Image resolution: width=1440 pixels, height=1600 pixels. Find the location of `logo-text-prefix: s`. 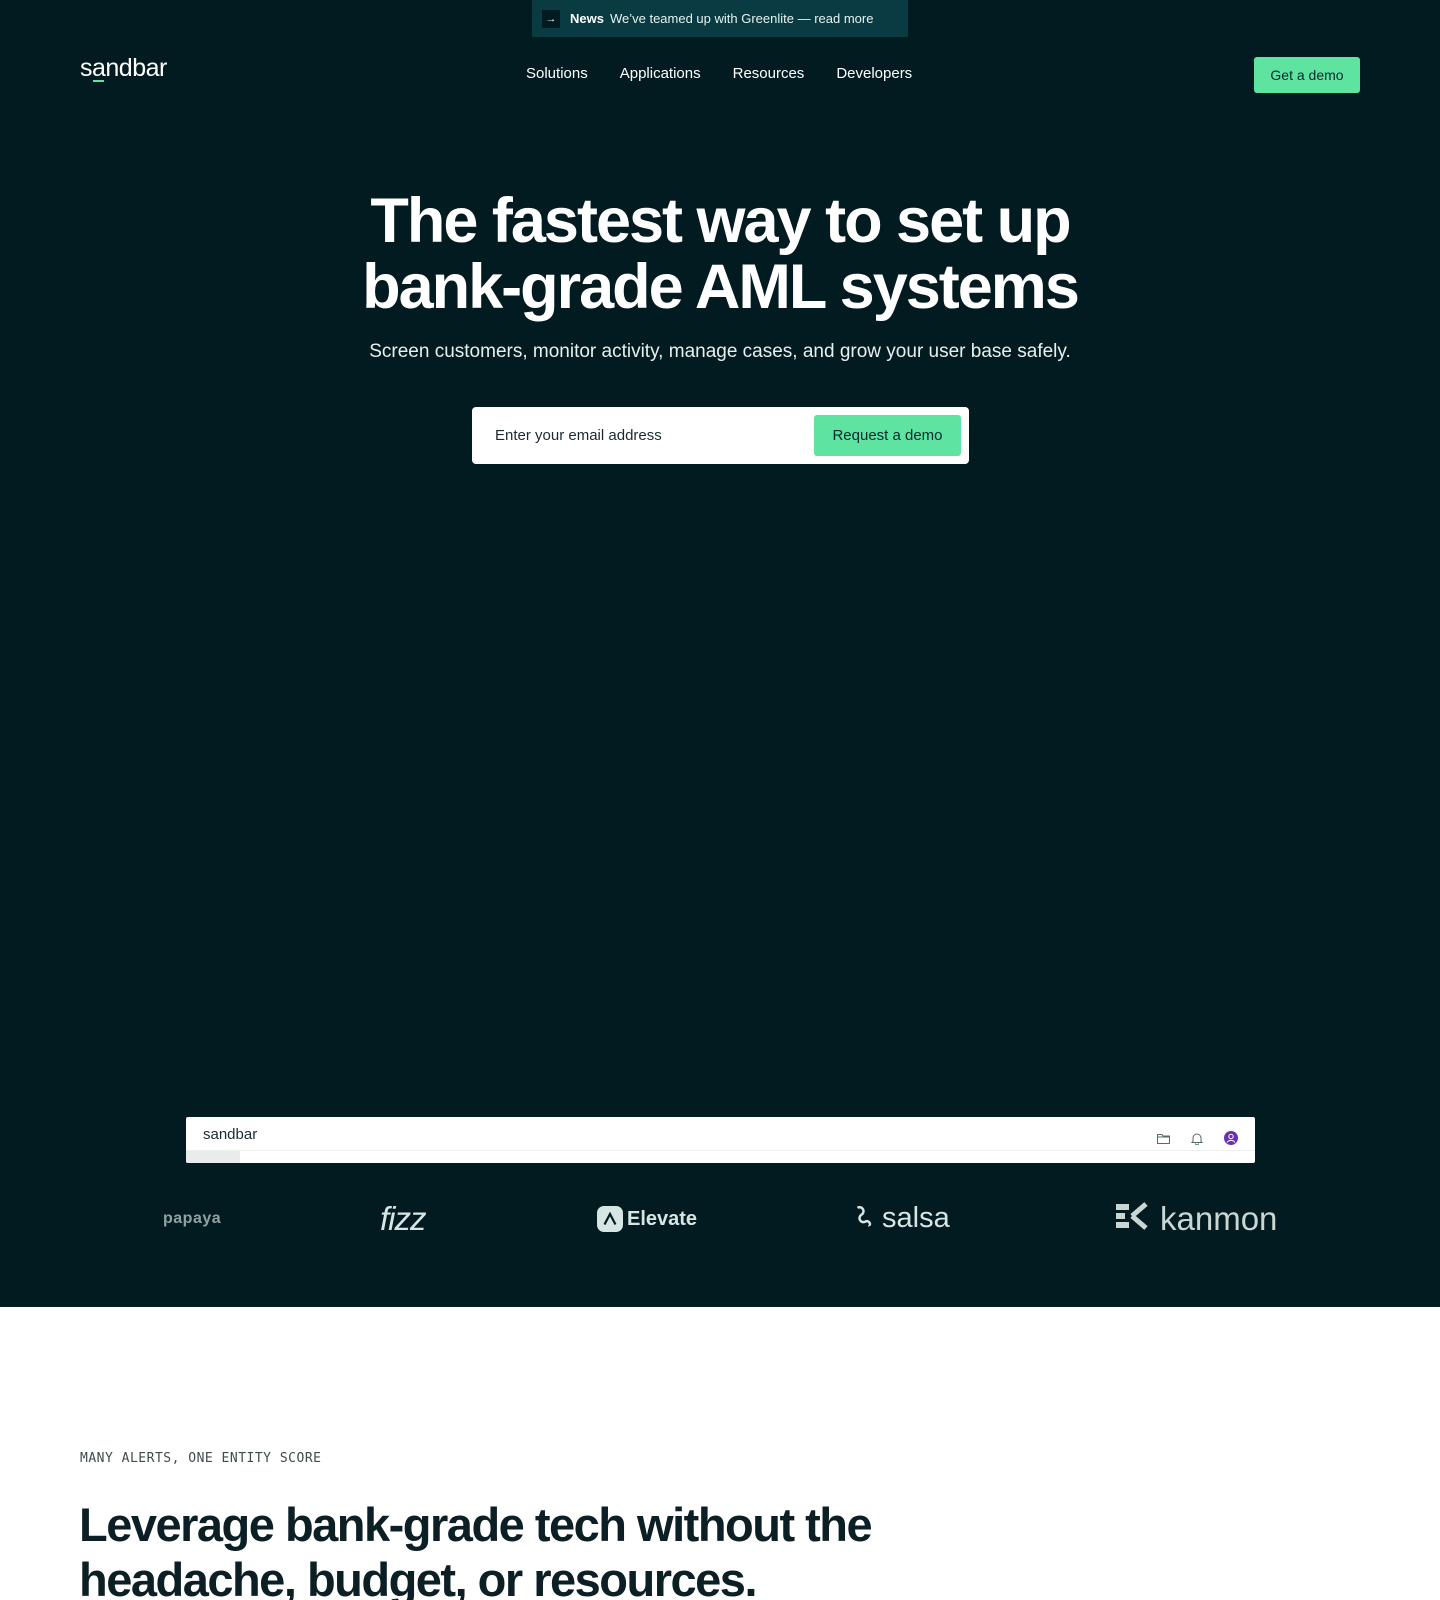

logo-text-prefix: s is located at coordinates (86, 68).